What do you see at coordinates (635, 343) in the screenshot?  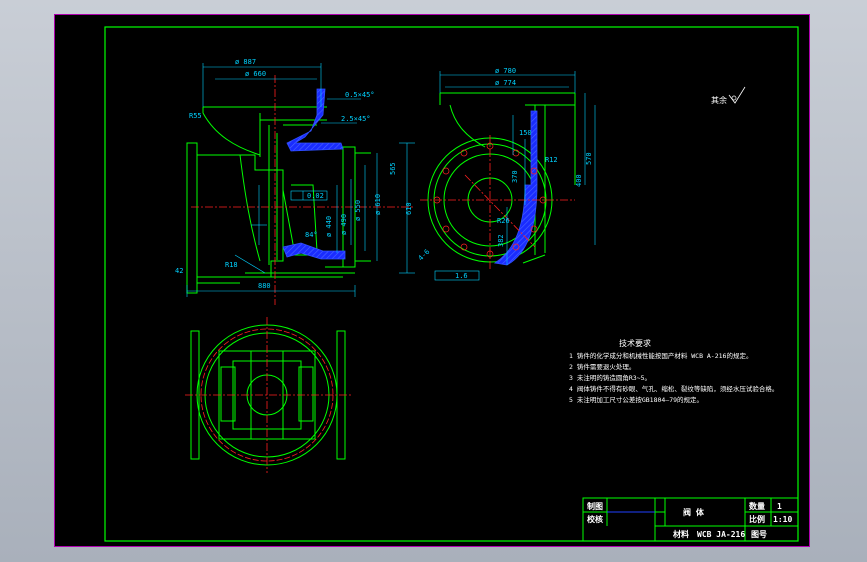 I see `tech-title: 技术要求` at bounding box center [635, 343].